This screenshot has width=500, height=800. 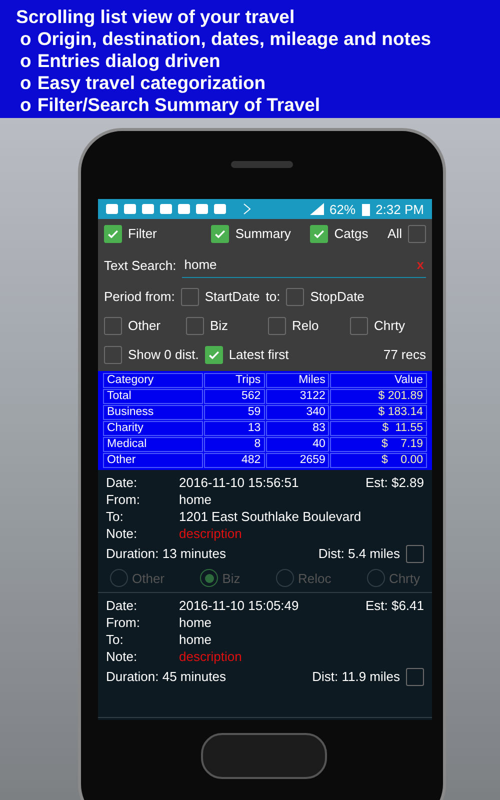 What do you see at coordinates (305, 325) in the screenshot?
I see `checkbox-label: Relo` at bounding box center [305, 325].